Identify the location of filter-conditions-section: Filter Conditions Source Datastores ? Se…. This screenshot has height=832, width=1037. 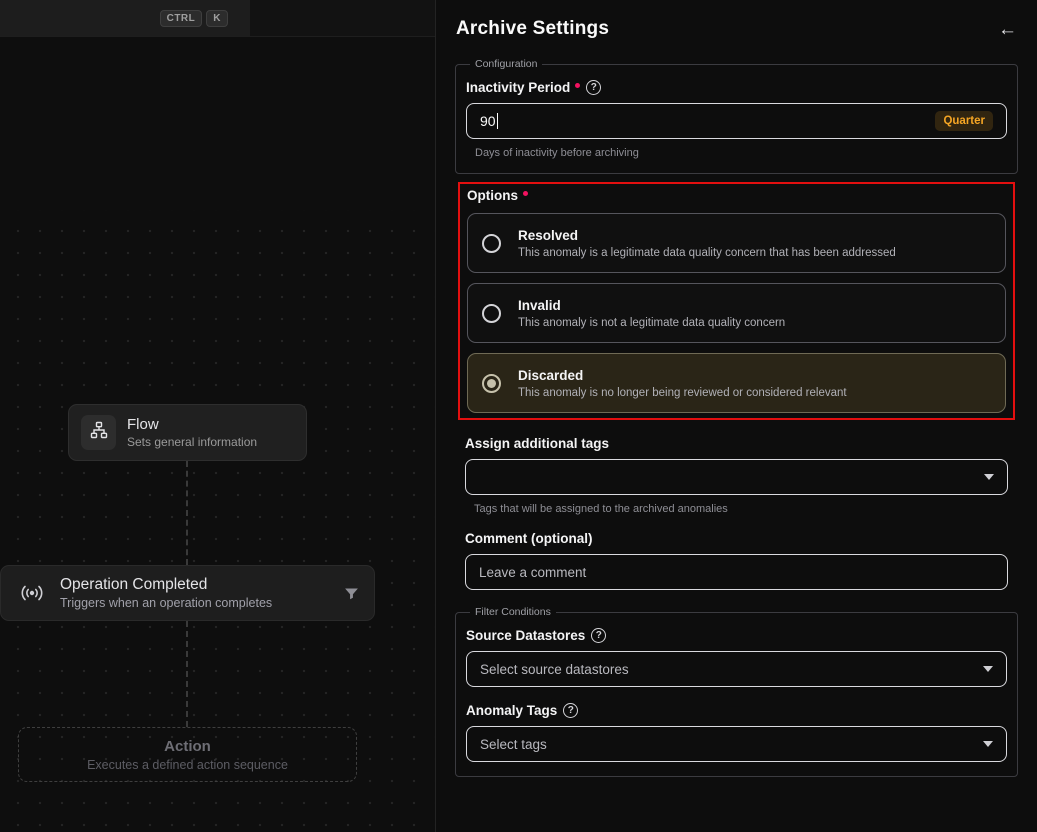
(736, 691).